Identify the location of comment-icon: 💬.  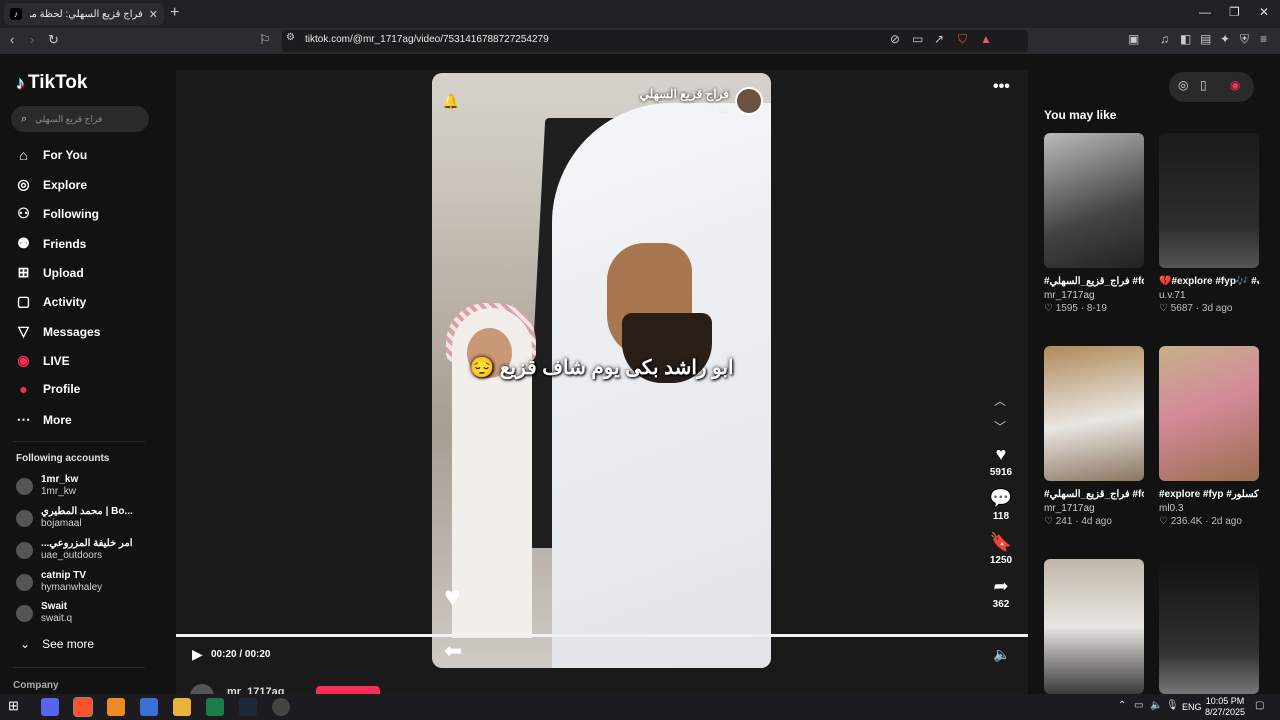
(1001, 498).